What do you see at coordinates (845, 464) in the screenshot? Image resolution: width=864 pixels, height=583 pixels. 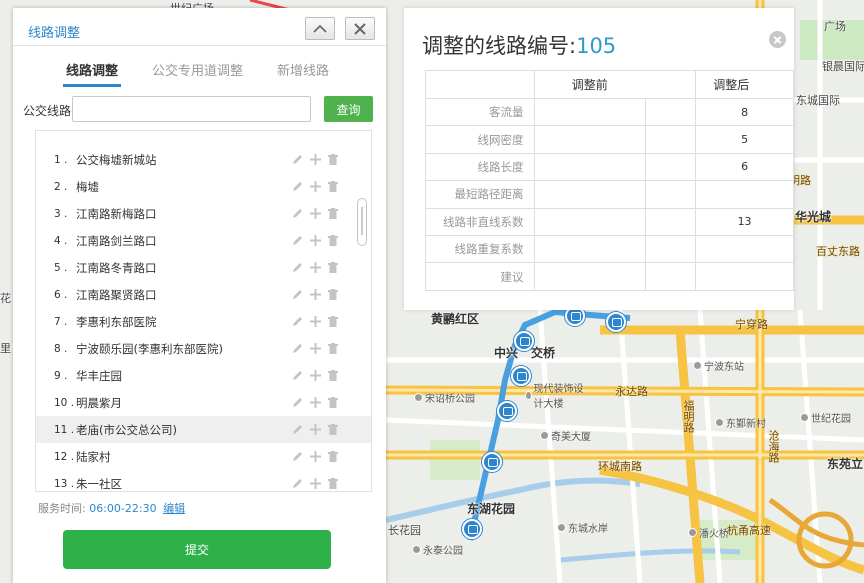 I see `map-label: 东苑立` at bounding box center [845, 464].